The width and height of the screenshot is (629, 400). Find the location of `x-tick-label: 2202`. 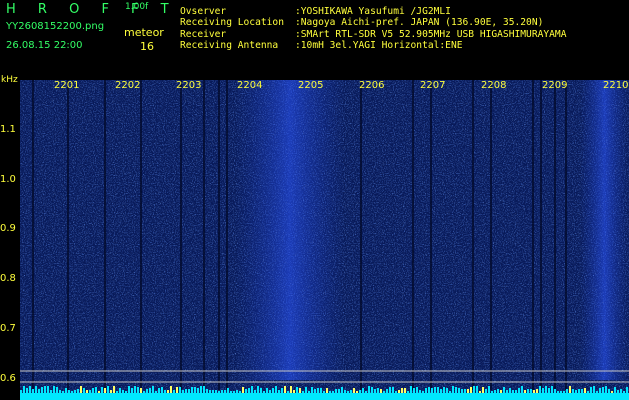

x-tick-label: 2202 is located at coordinates (128, 85).